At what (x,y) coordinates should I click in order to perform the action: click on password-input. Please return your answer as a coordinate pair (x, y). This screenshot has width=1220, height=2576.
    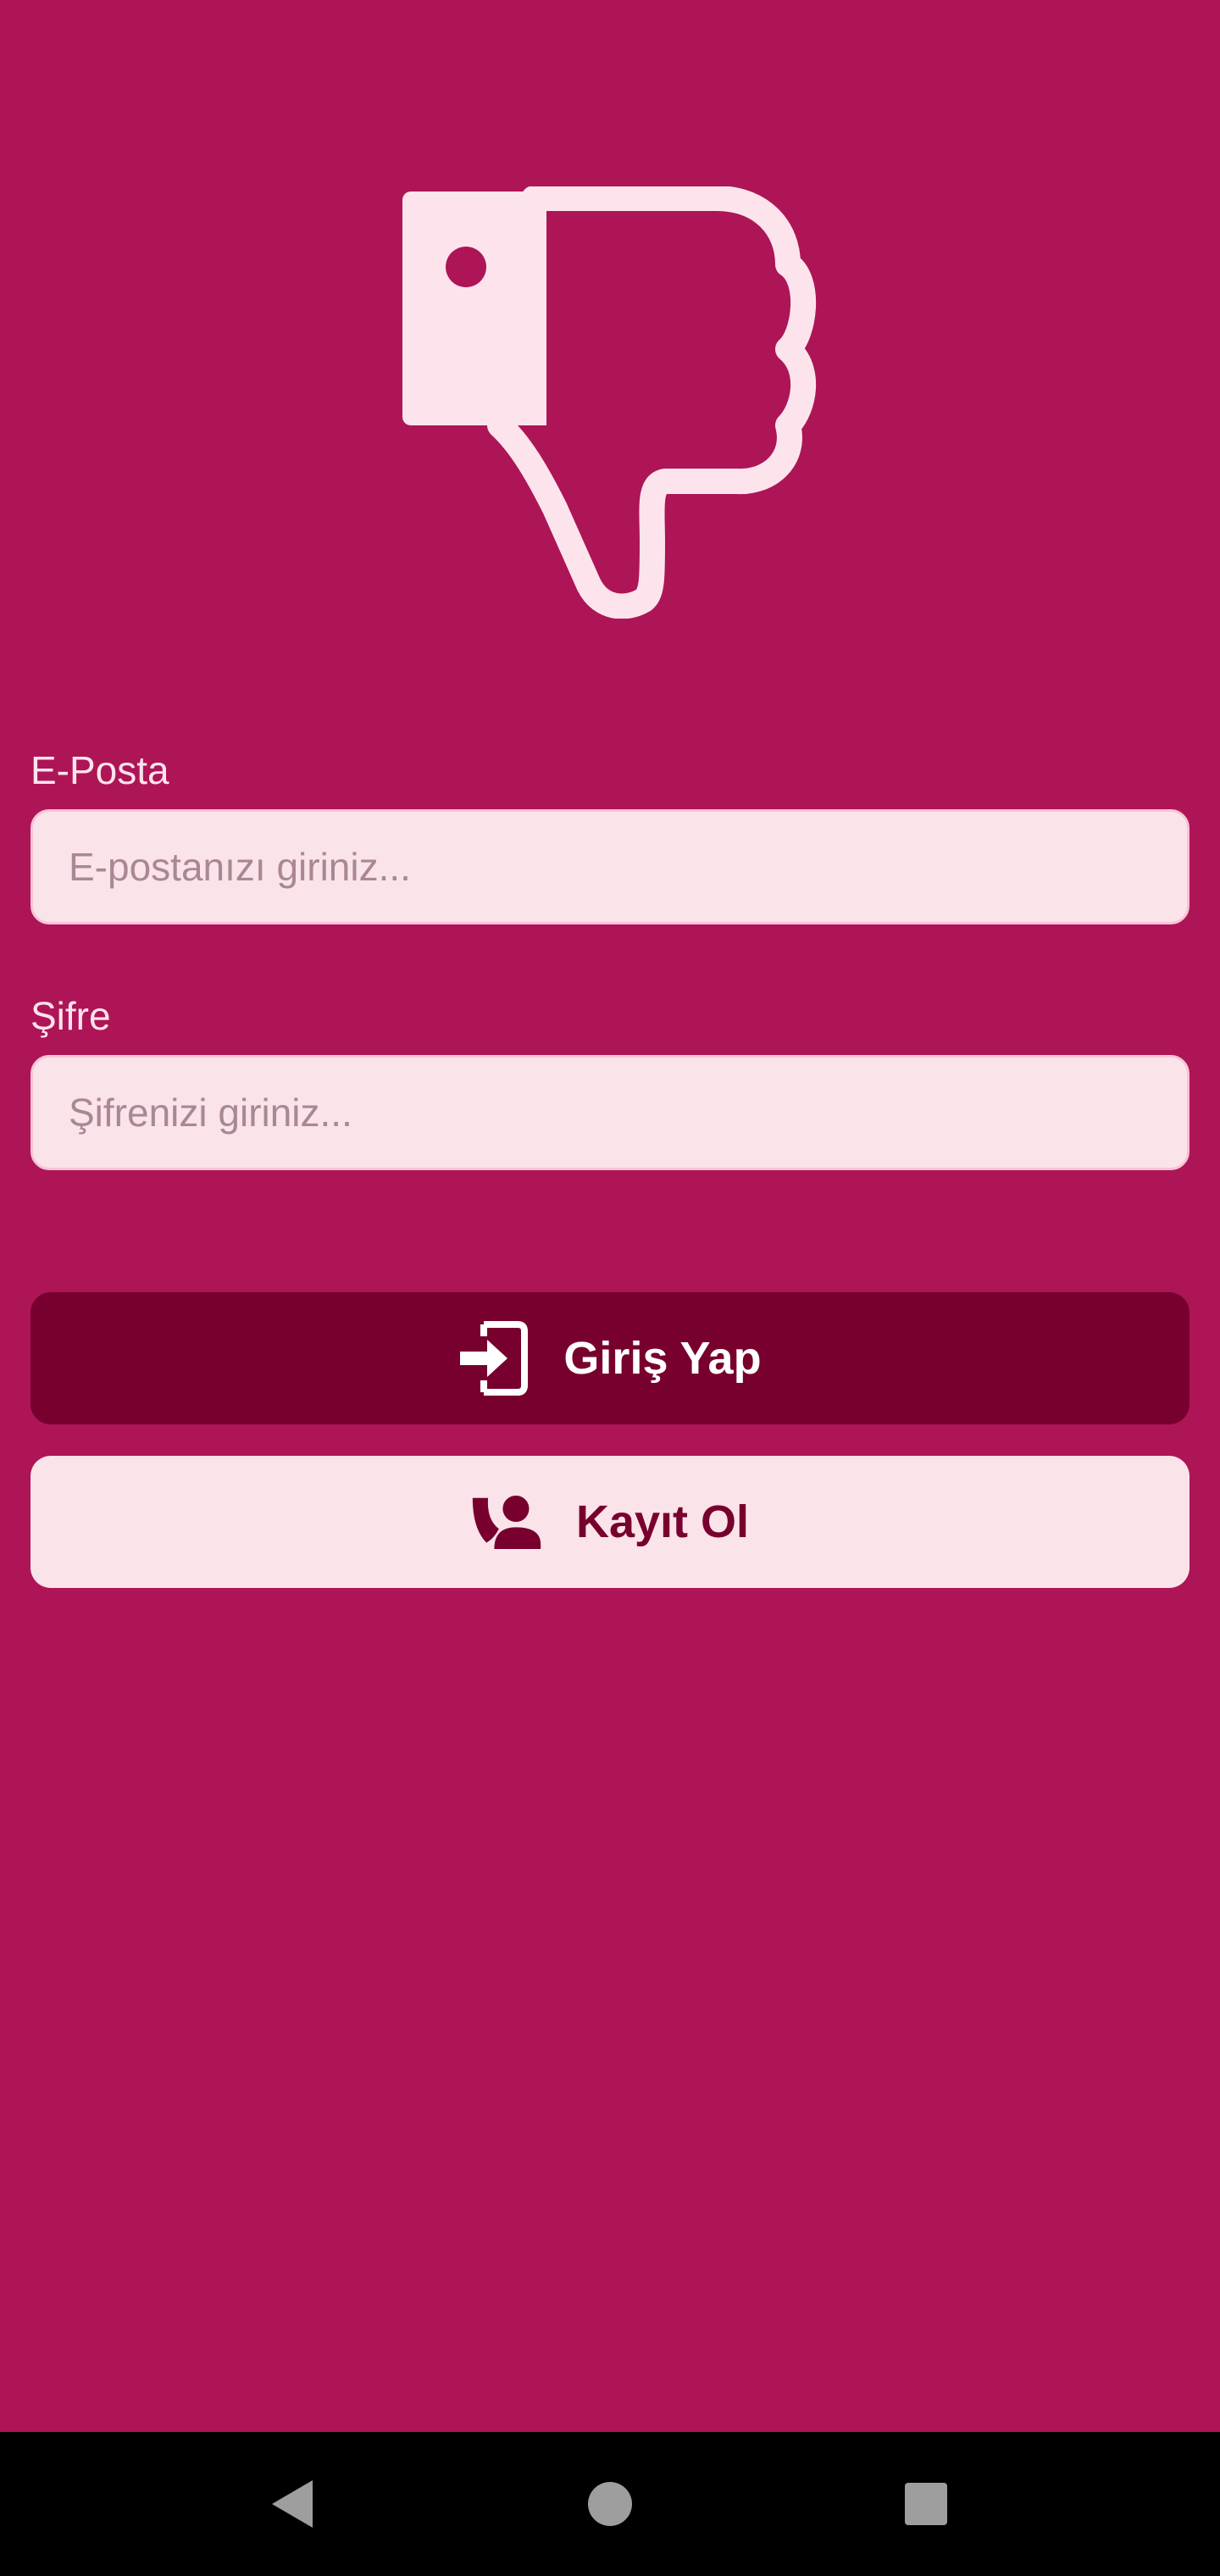
    Looking at the image, I should click on (610, 1112).